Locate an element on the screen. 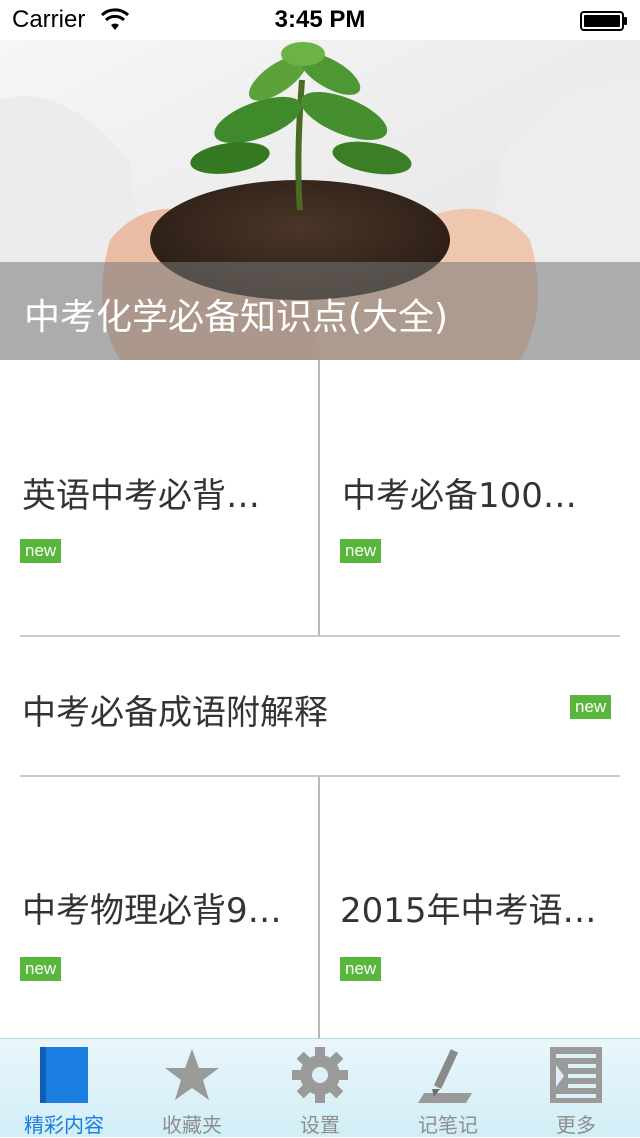  tab-label: 精彩内容 is located at coordinates (64, 1125).